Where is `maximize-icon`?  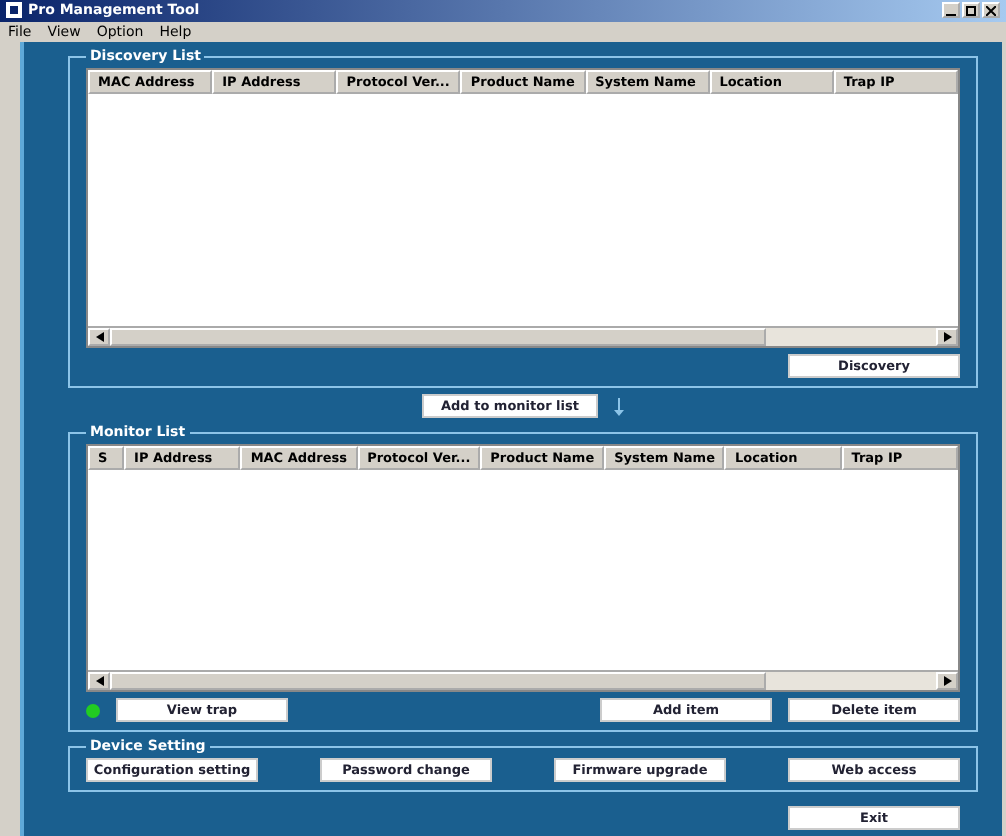 maximize-icon is located at coordinates (971, 10).